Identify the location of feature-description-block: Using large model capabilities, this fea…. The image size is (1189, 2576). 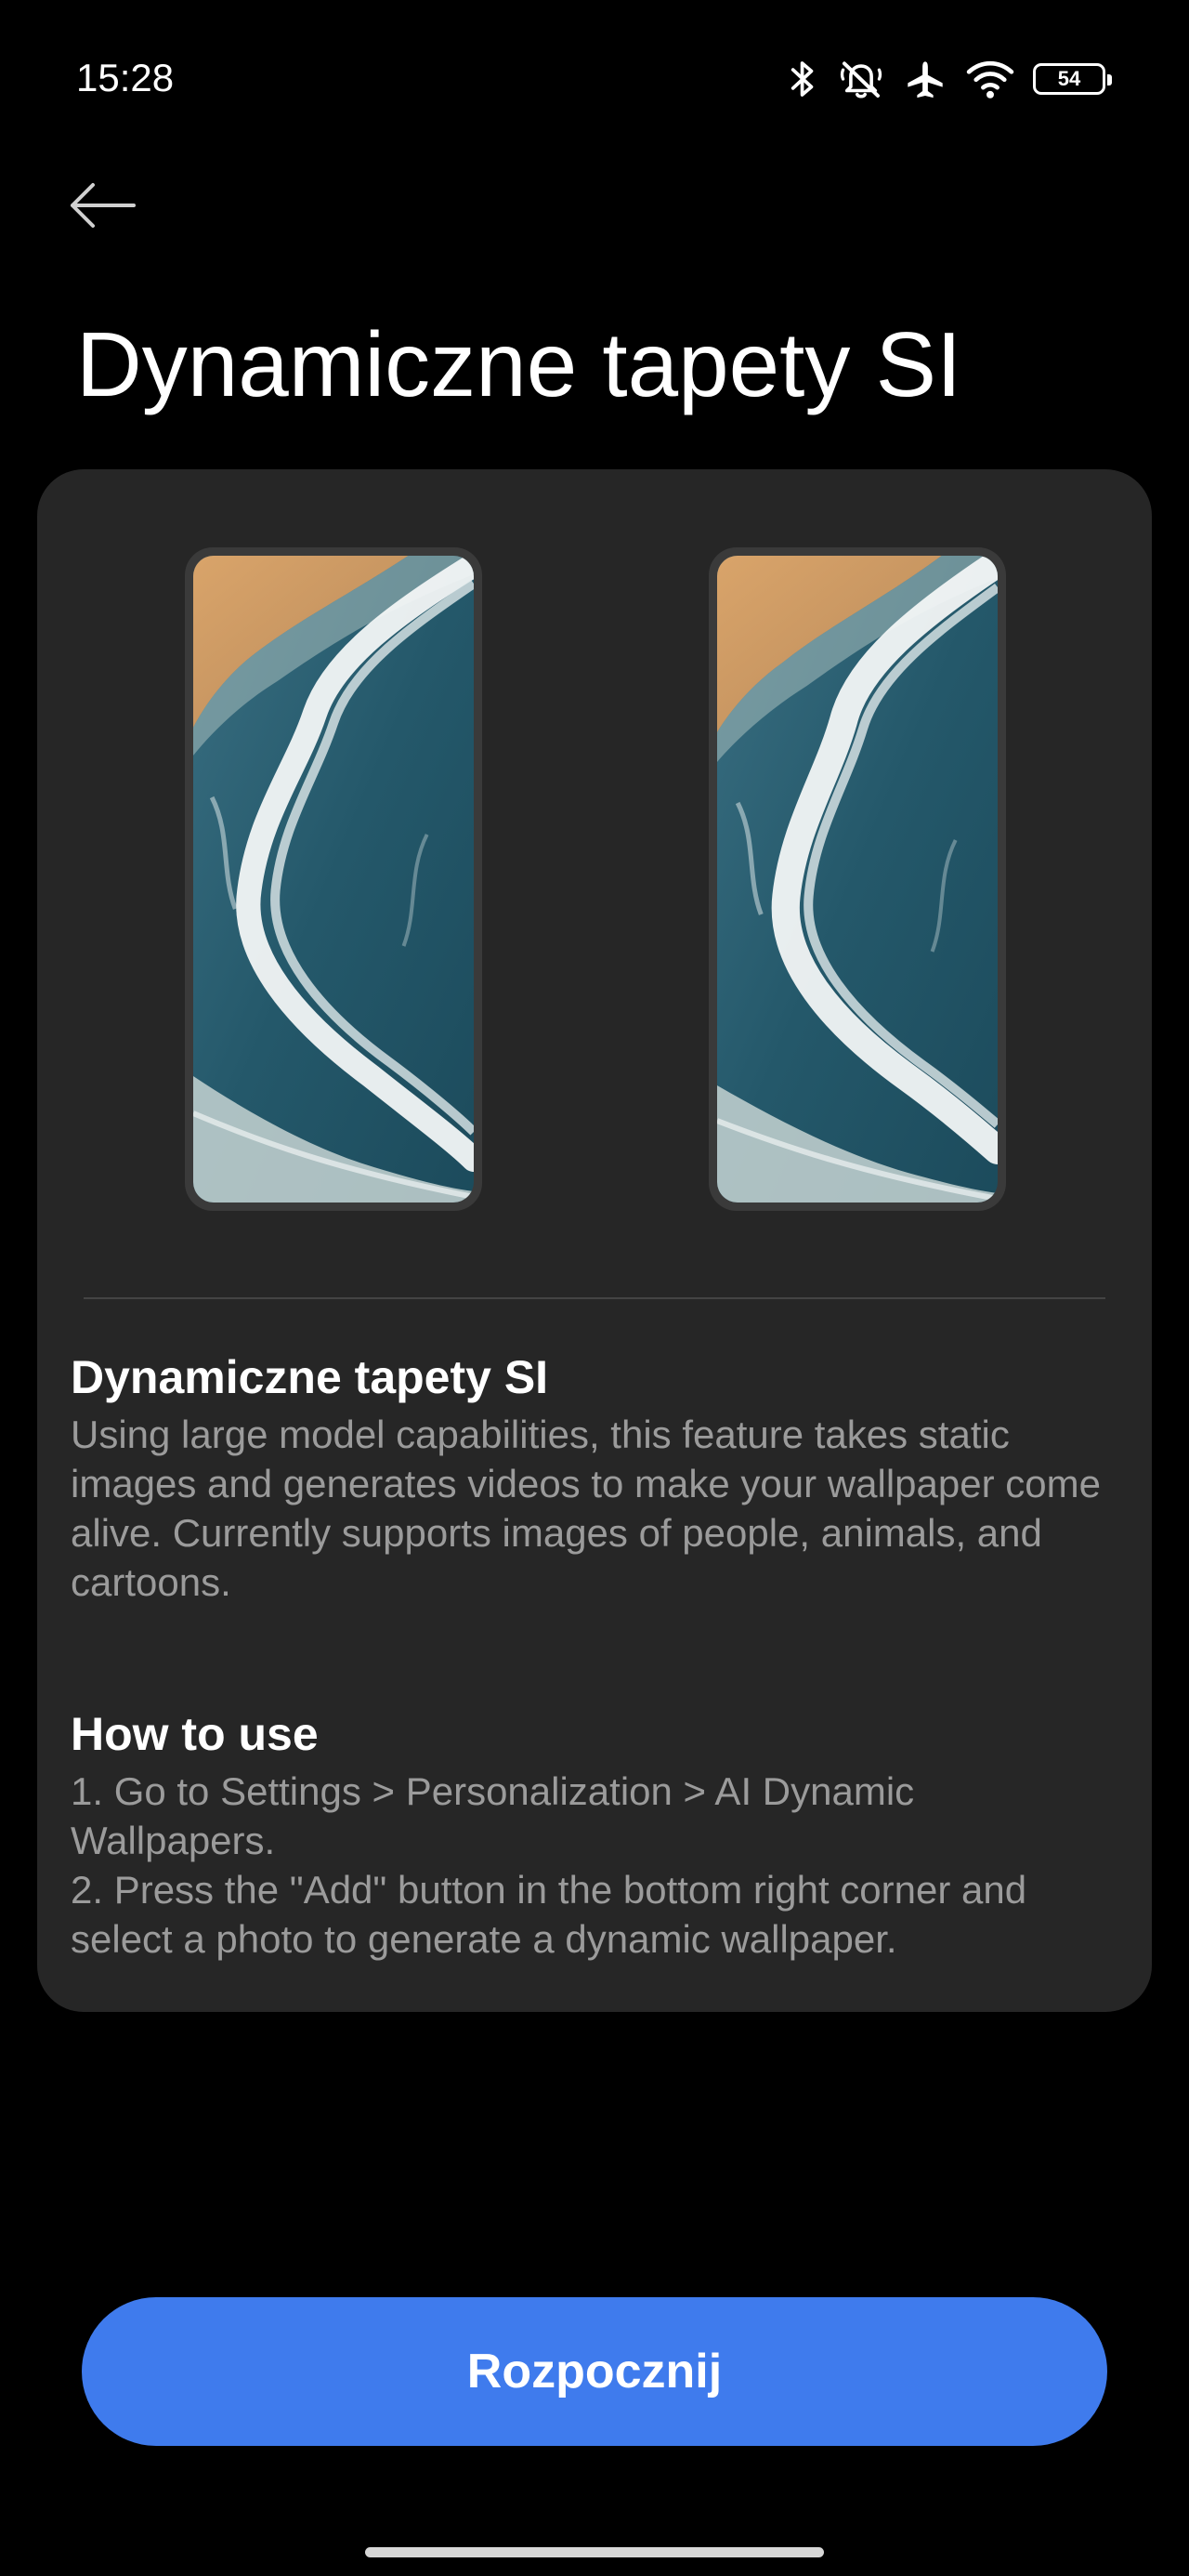
(595, 1508).